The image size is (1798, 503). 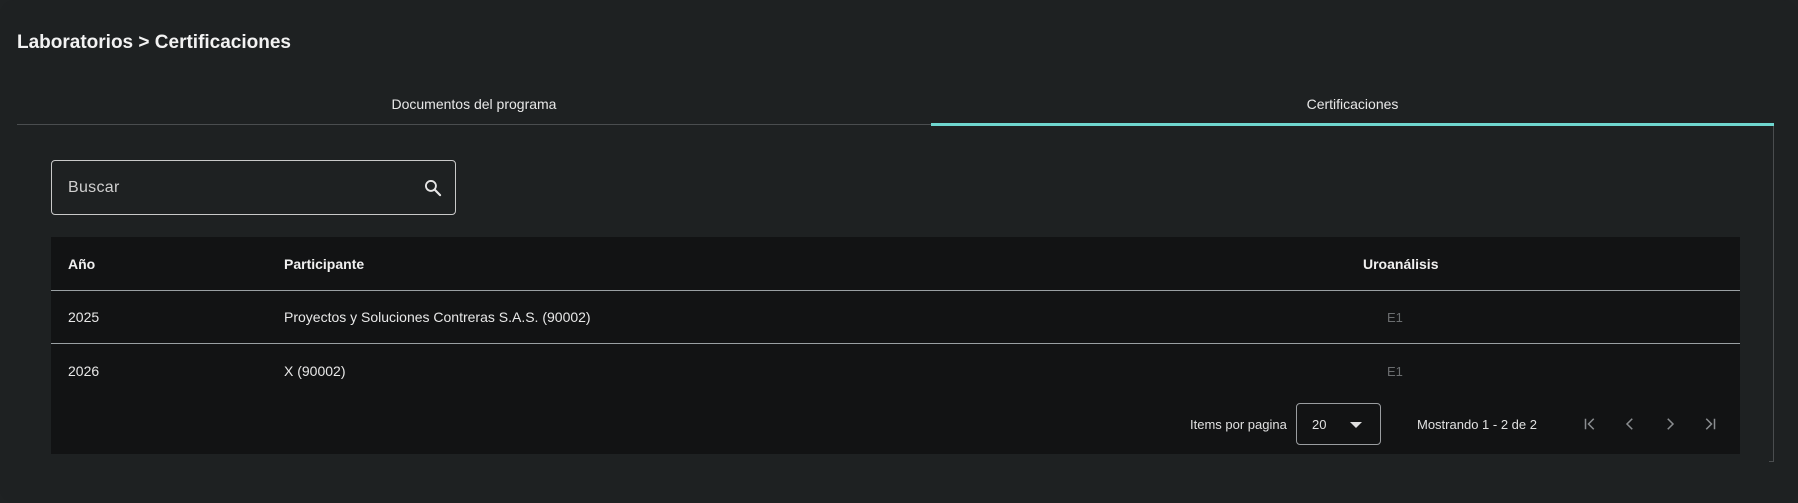 I want to click on search-field, so click(x=253, y=187).